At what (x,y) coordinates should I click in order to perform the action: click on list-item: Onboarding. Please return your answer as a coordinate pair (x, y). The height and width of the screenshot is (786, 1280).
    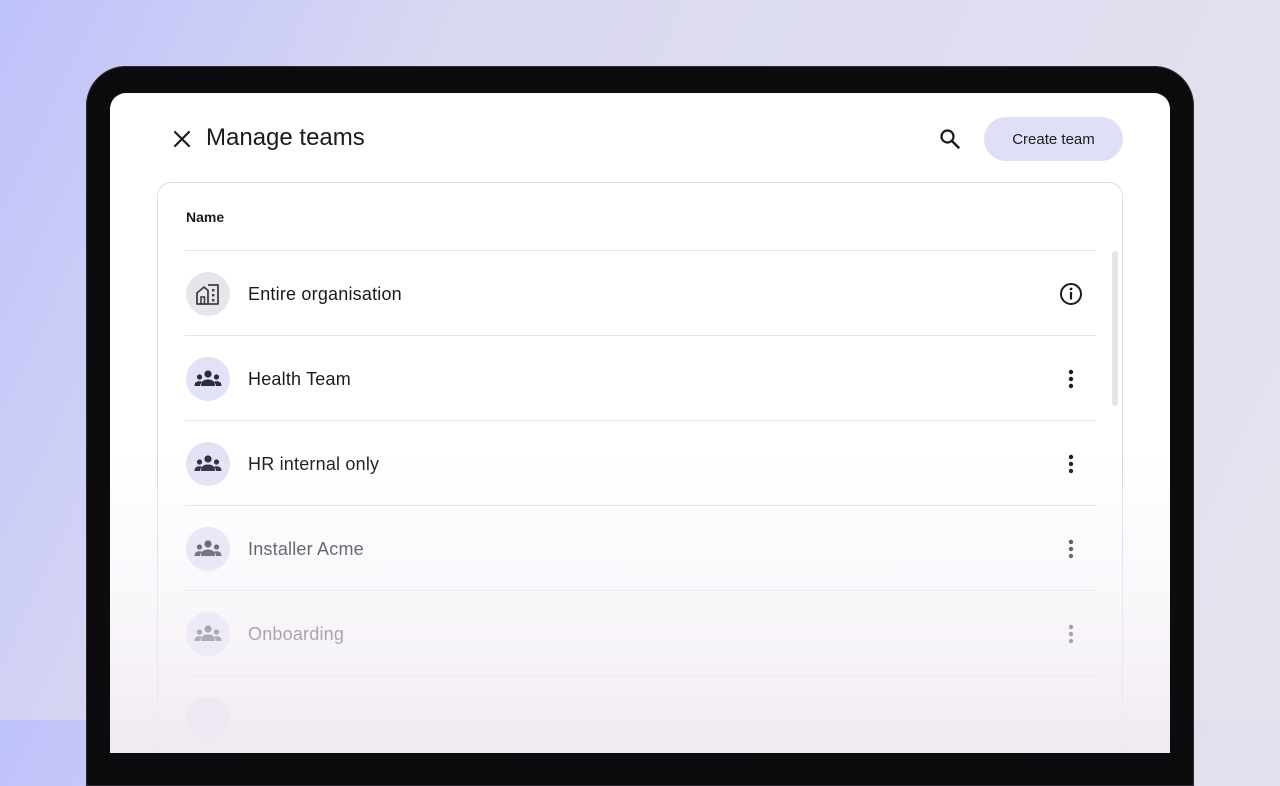
    Looking at the image, I should click on (640, 633).